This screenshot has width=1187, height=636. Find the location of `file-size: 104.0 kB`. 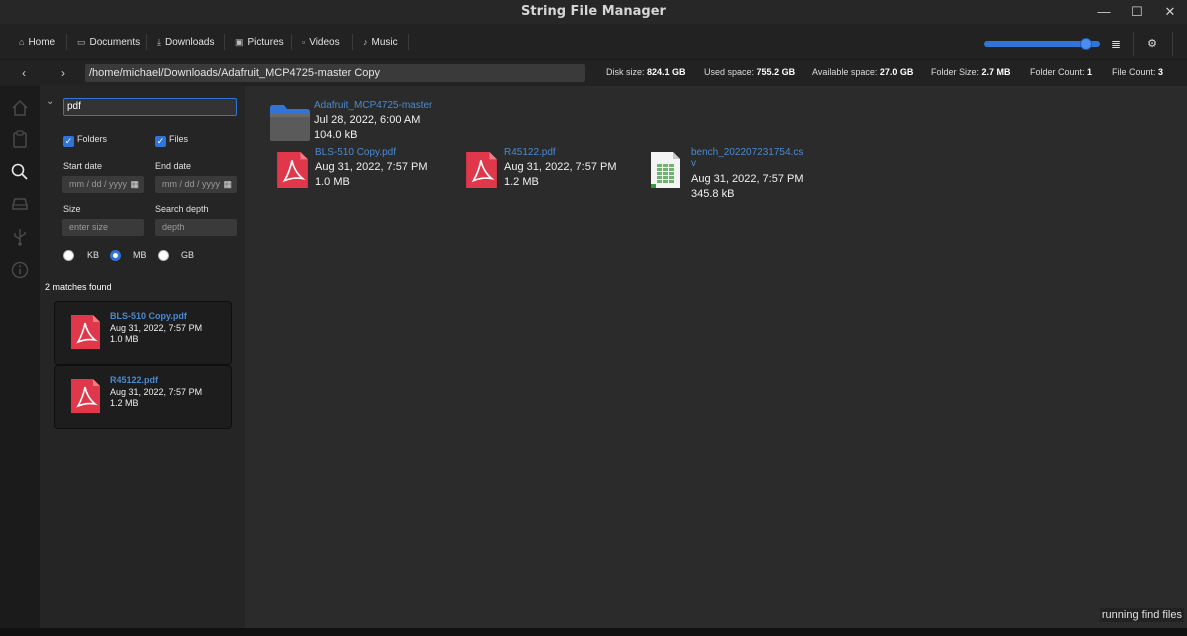

file-size: 104.0 kB is located at coordinates (336, 135).